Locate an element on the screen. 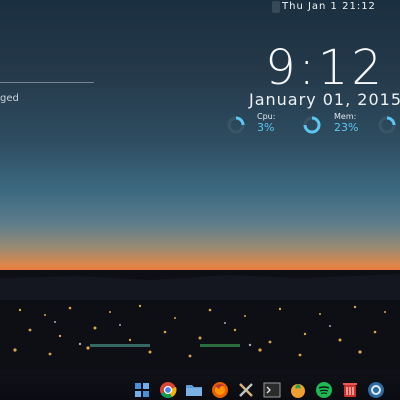 The height and width of the screenshot is (400, 400). cpu-value: 3% is located at coordinates (266, 127).